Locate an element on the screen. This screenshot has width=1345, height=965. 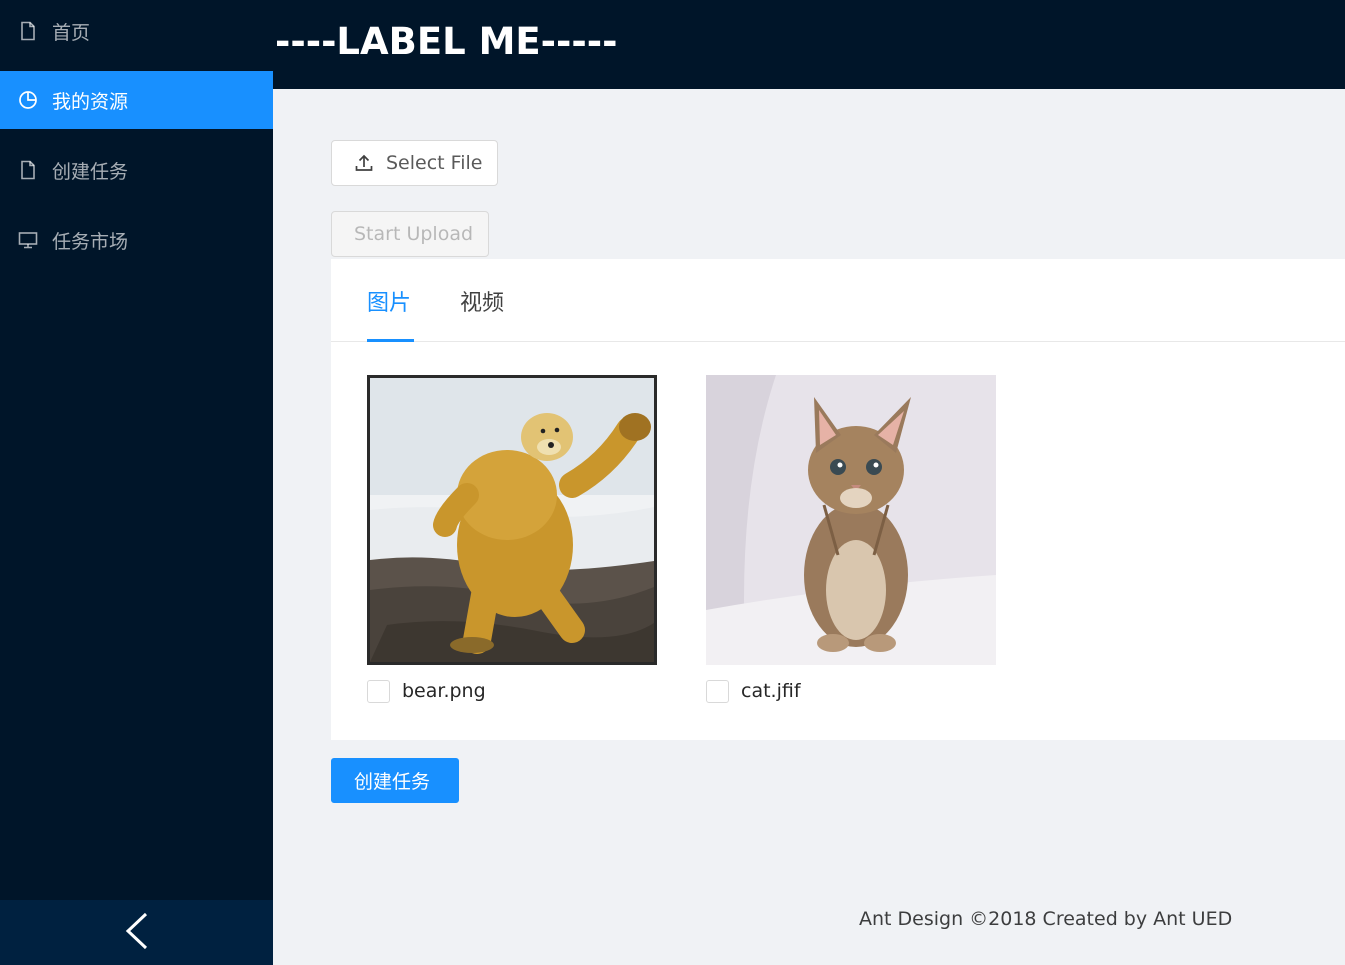
sidebar-collapse-button is located at coordinates (136, 932).